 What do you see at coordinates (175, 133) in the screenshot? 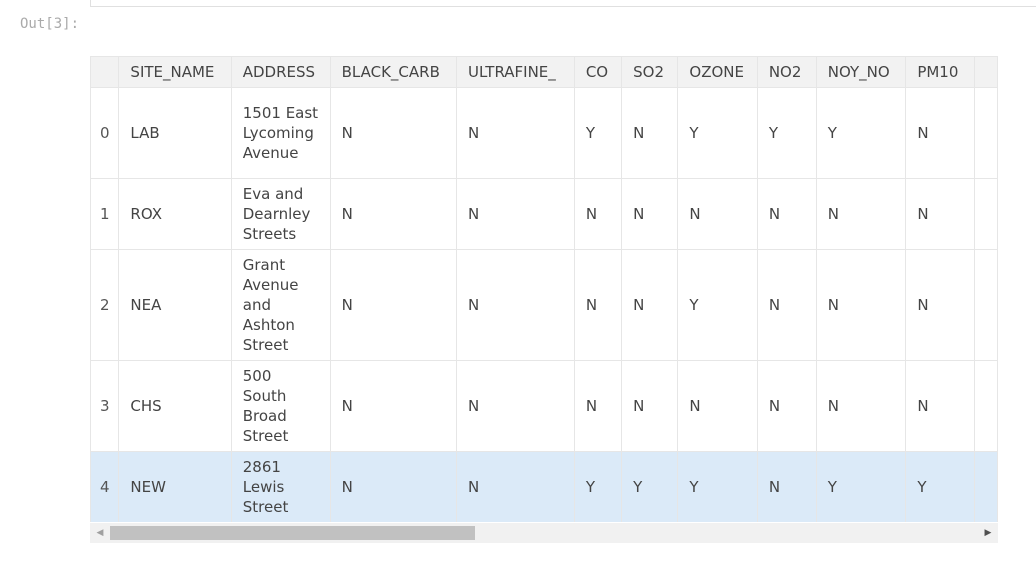
I see `table-cell: LAB` at bounding box center [175, 133].